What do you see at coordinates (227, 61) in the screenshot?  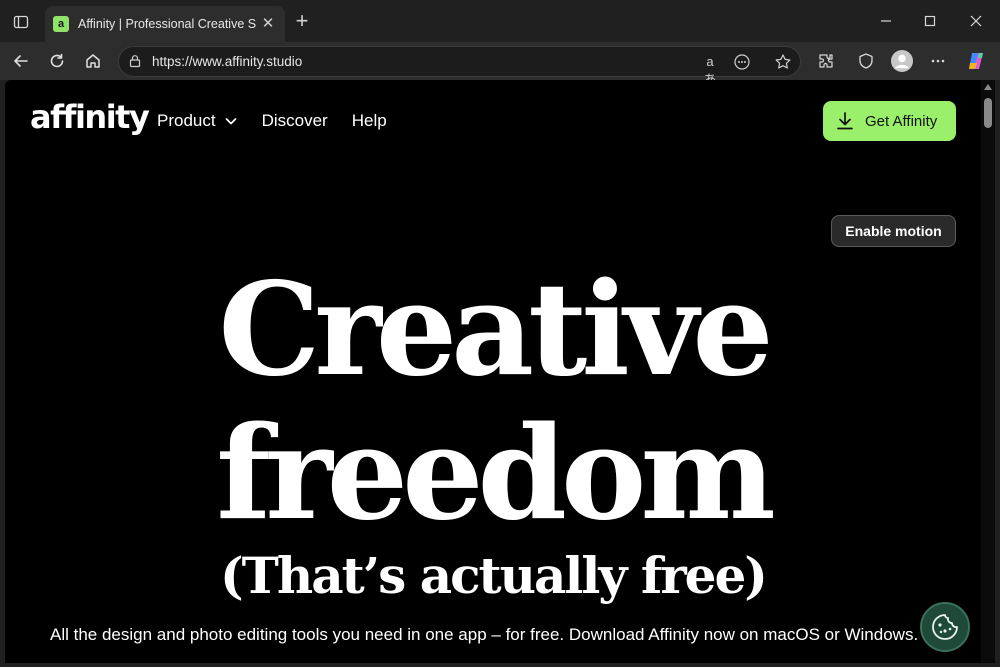 I see `url-text: https://www.affinity.studio` at bounding box center [227, 61].